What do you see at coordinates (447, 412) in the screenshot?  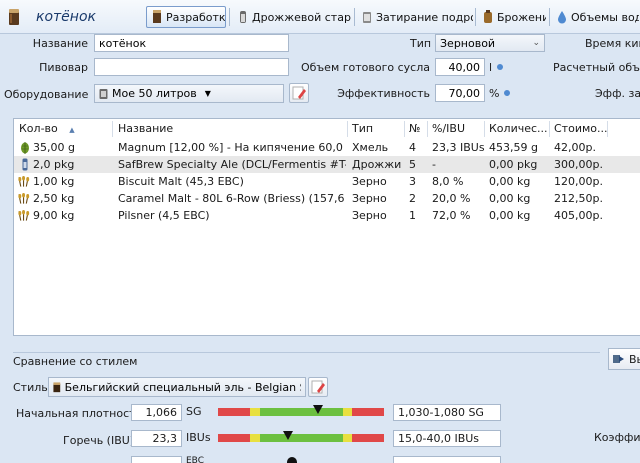 I see `og-range: 1,030-1,080 SG` at bounding box center [447, 412].